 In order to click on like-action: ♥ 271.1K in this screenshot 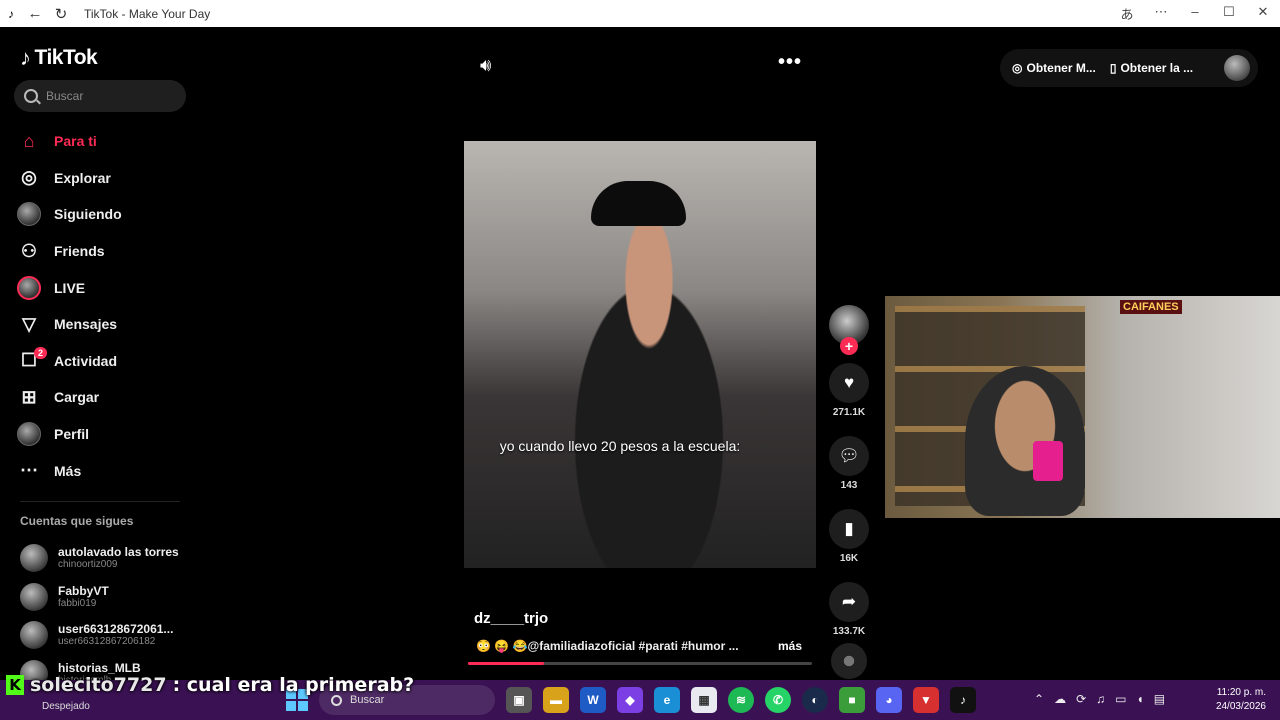, I will do `click(849, 390)`.